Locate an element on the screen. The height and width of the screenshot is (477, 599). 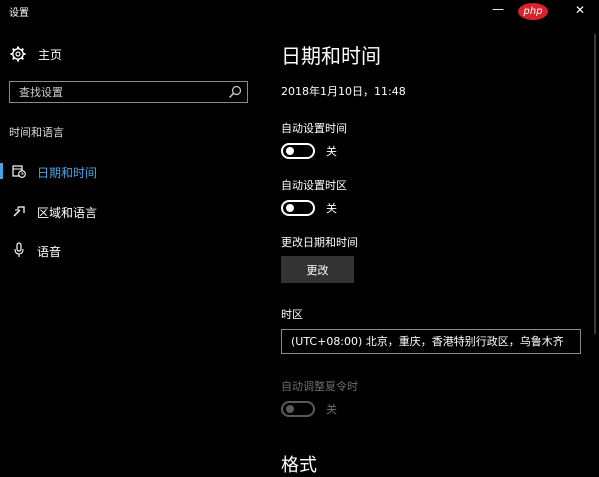
timezone-dropdown: (UTC+08:00) 北京，重庆，香港特别行政区，乌鲁木齐 is located at coordinates (431, 341).